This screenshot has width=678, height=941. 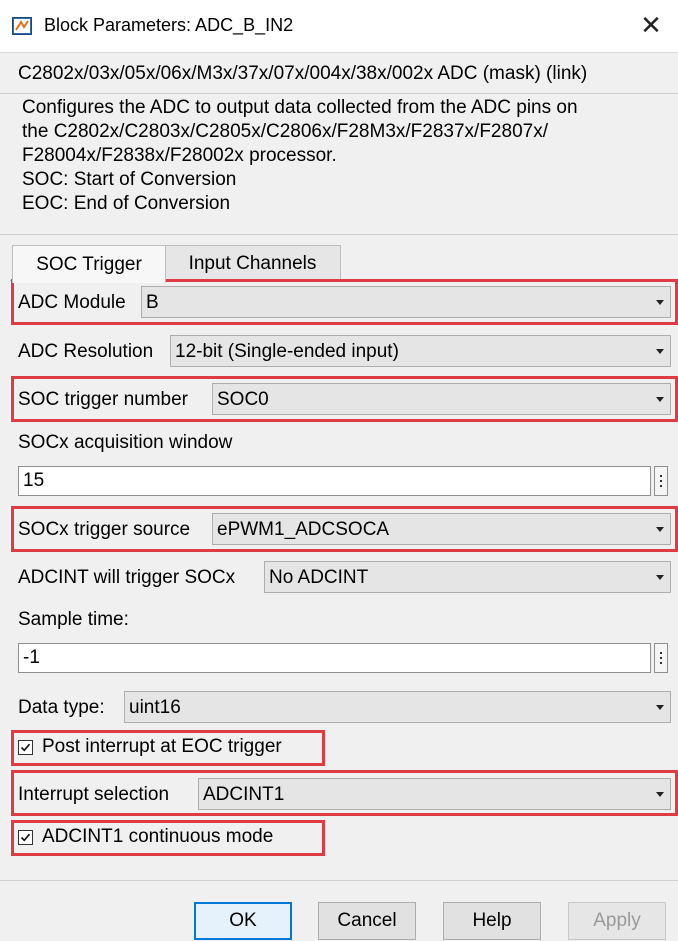 What do you see at coordinates (420, 351) in the screenshot?
I see `adc-resolution-dropdown: 12-bit (Single-ended input)` at bounding box center [420, 351].